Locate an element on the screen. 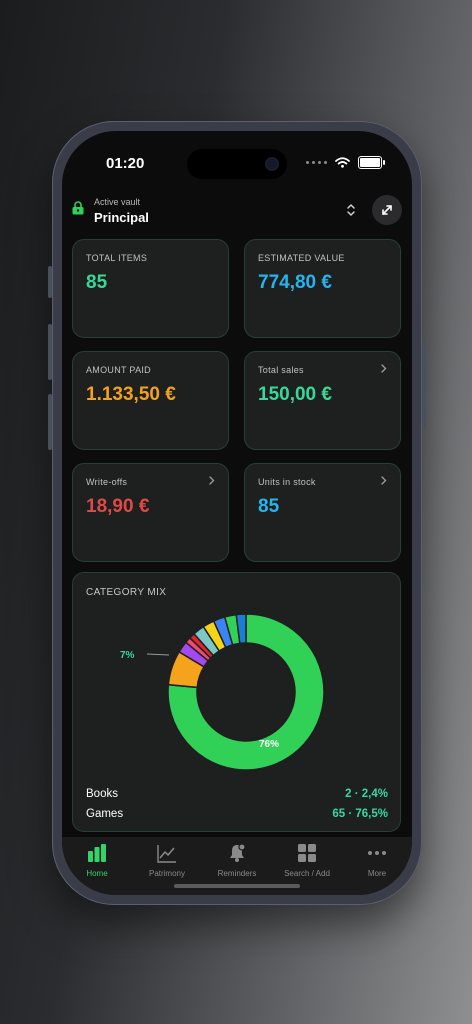  home-indicator is located at coordinates (237, 886).